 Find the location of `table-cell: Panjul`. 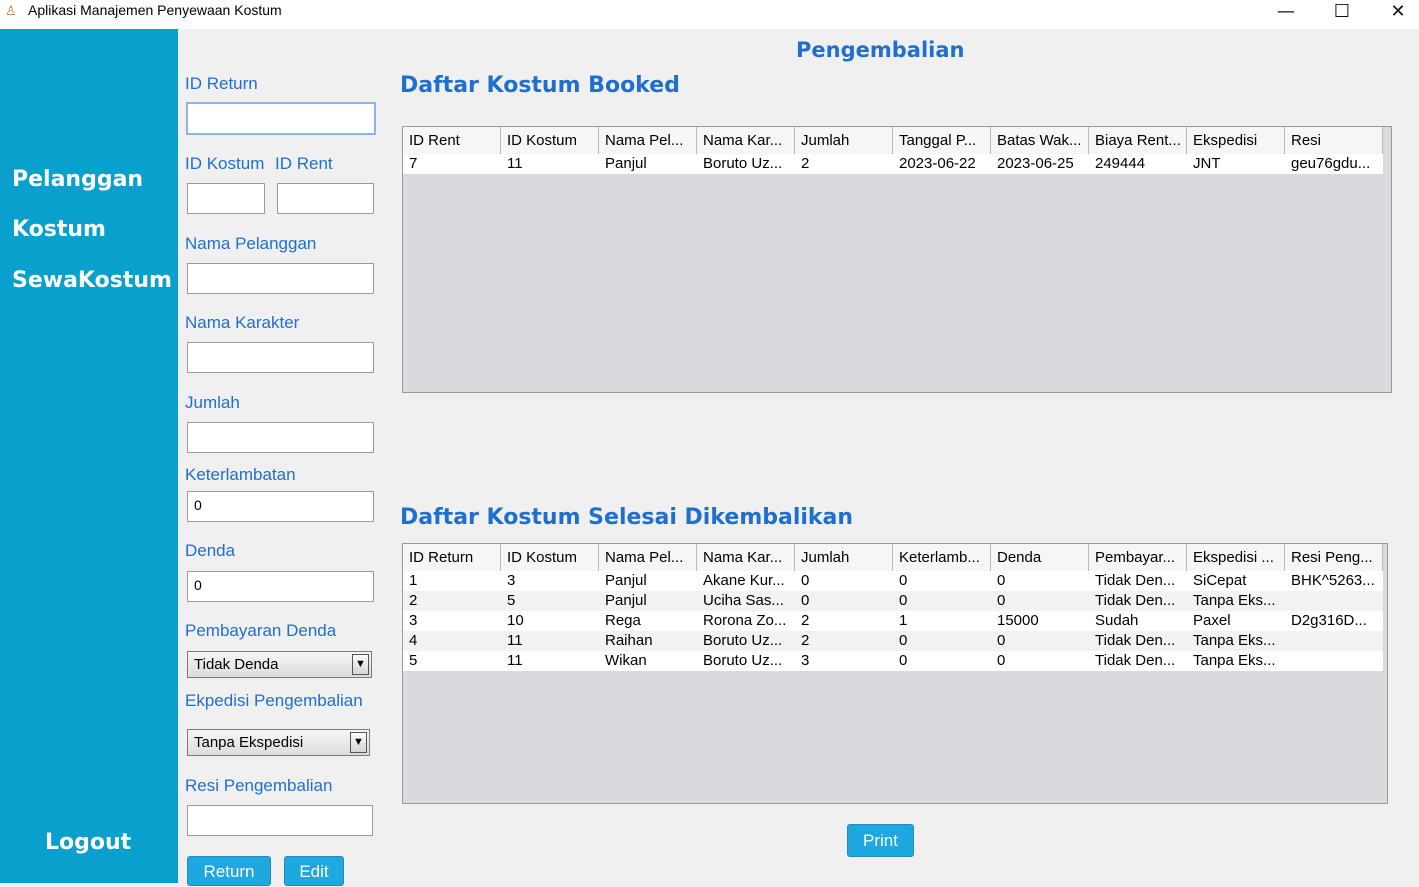

table-cell: Panjul is located at coordinates (626, 163).